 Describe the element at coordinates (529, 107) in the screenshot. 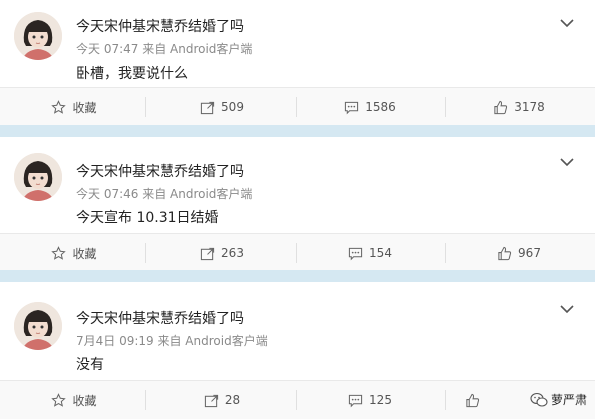

I see `like-count: 3178` at that location.